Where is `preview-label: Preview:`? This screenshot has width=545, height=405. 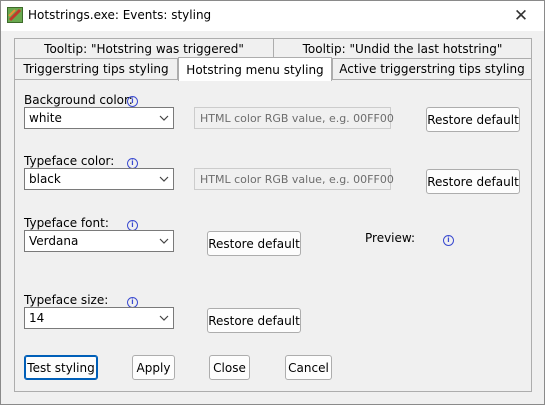
preview-label: Preview: is located at coordinates (390, 238).